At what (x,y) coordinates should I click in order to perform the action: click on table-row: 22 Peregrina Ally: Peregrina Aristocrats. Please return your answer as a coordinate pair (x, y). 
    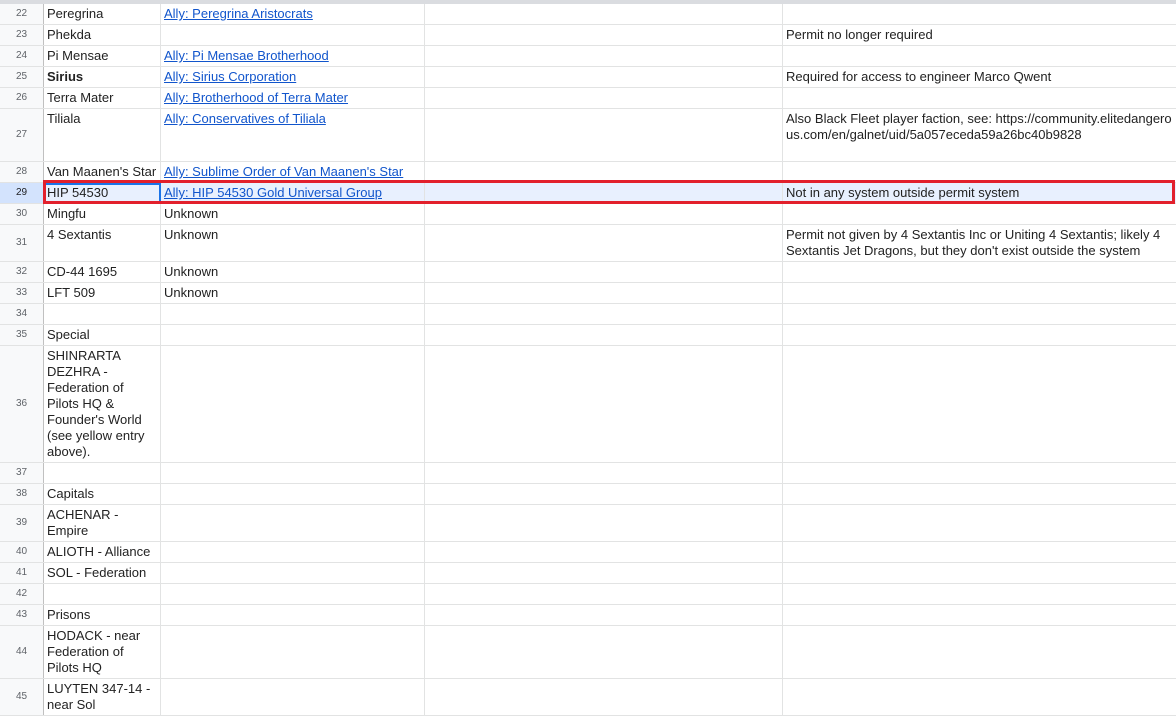
    Looking at the image, I should click on (588, 14).